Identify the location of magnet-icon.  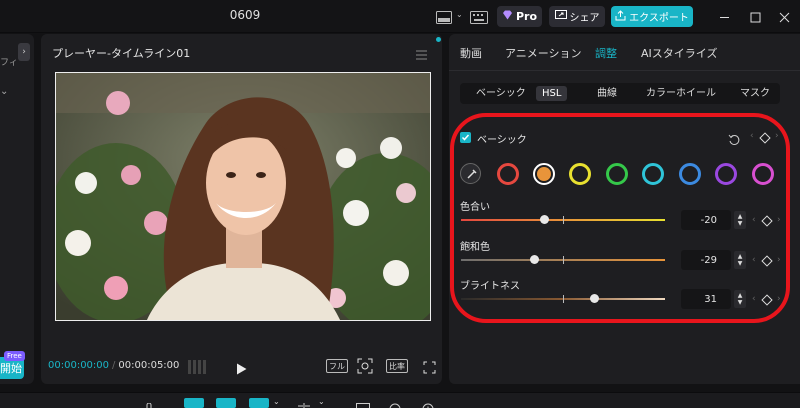
(226, 403).